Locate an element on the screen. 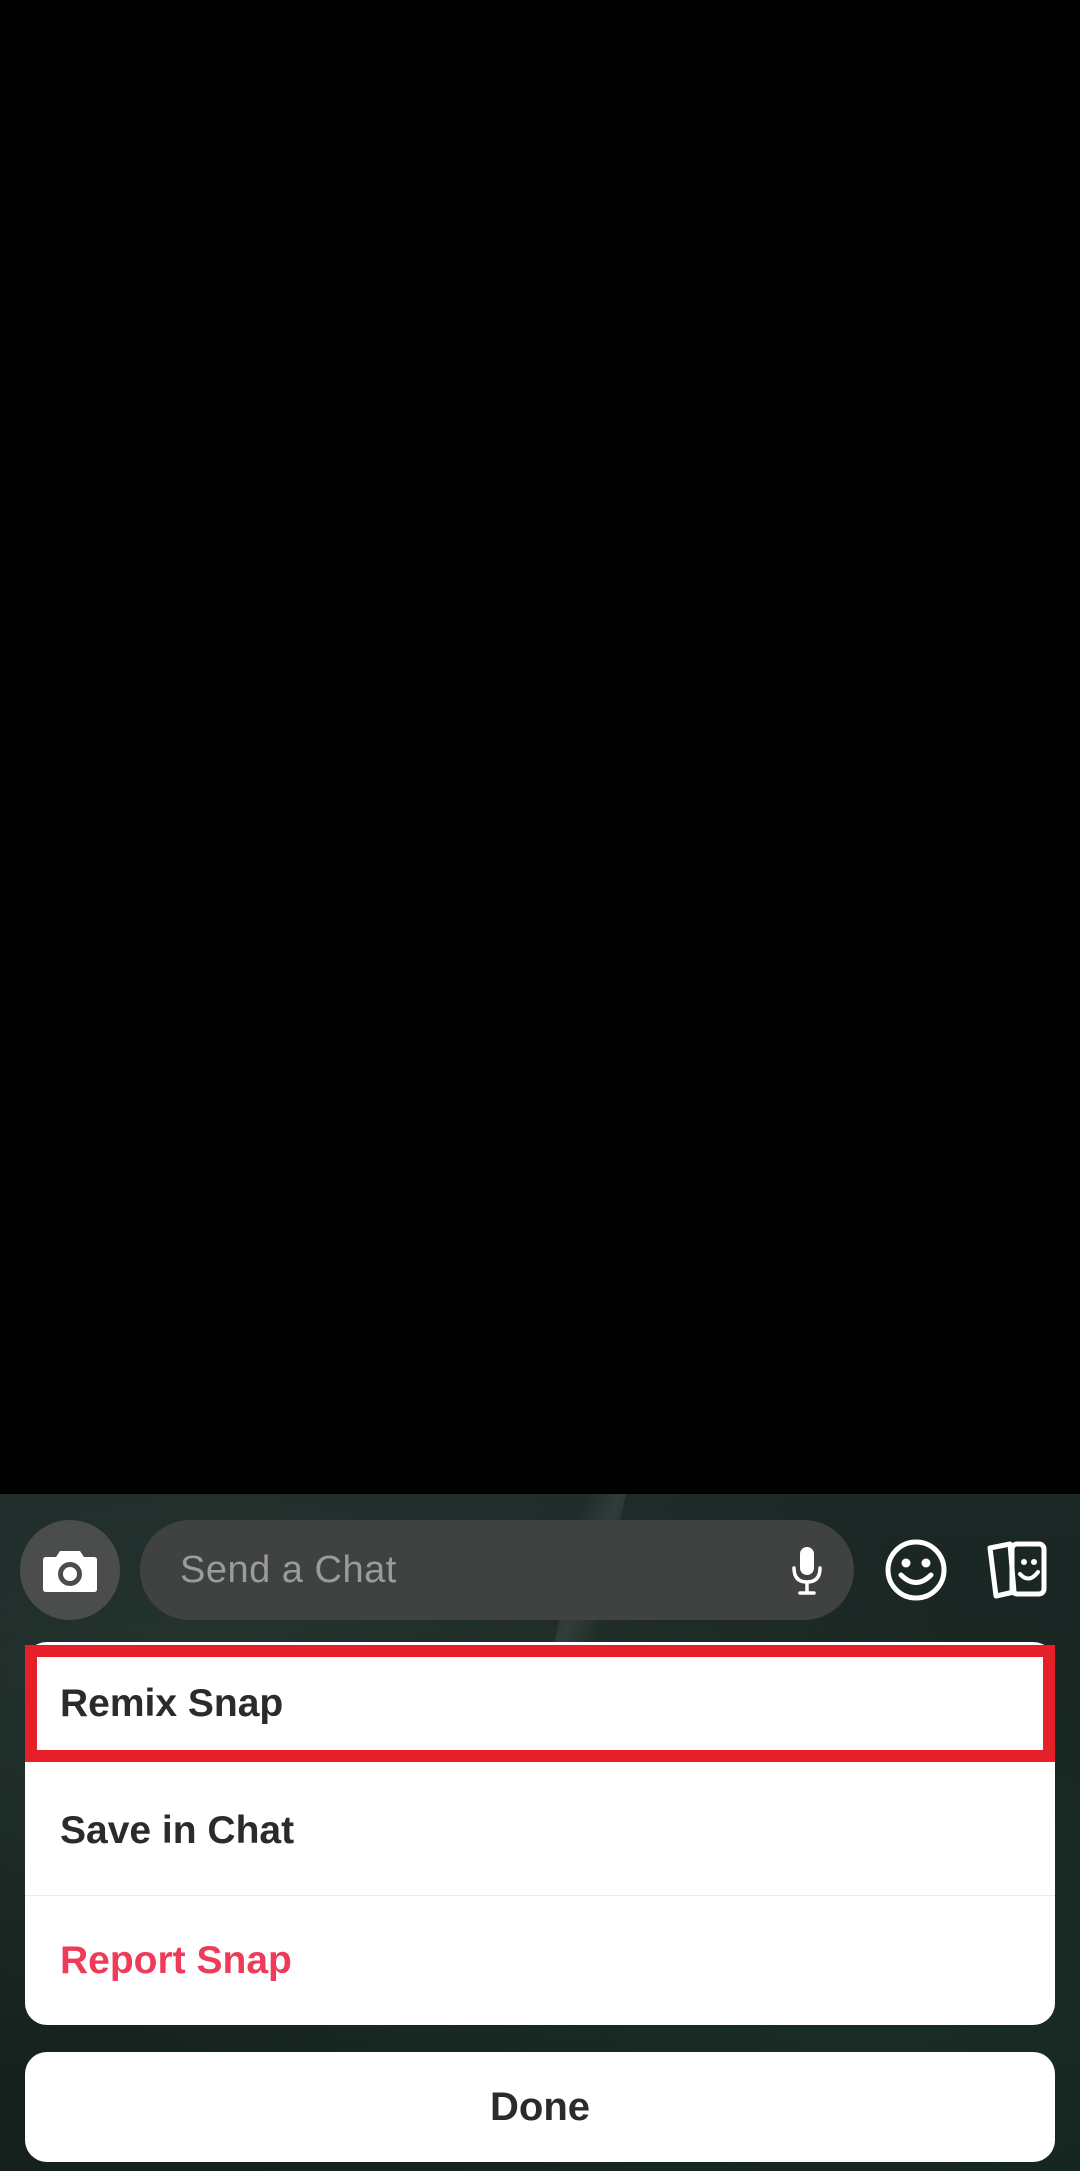 This screenshot has height=2171, width=1080. chat-input: Send a Chat is located at coordinates (497, 1570).